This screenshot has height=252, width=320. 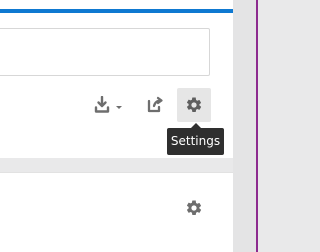 What do you see at coordinates (245, 126) in the screenshot?
I see `right-gutter` at bounding box center [245, 126].